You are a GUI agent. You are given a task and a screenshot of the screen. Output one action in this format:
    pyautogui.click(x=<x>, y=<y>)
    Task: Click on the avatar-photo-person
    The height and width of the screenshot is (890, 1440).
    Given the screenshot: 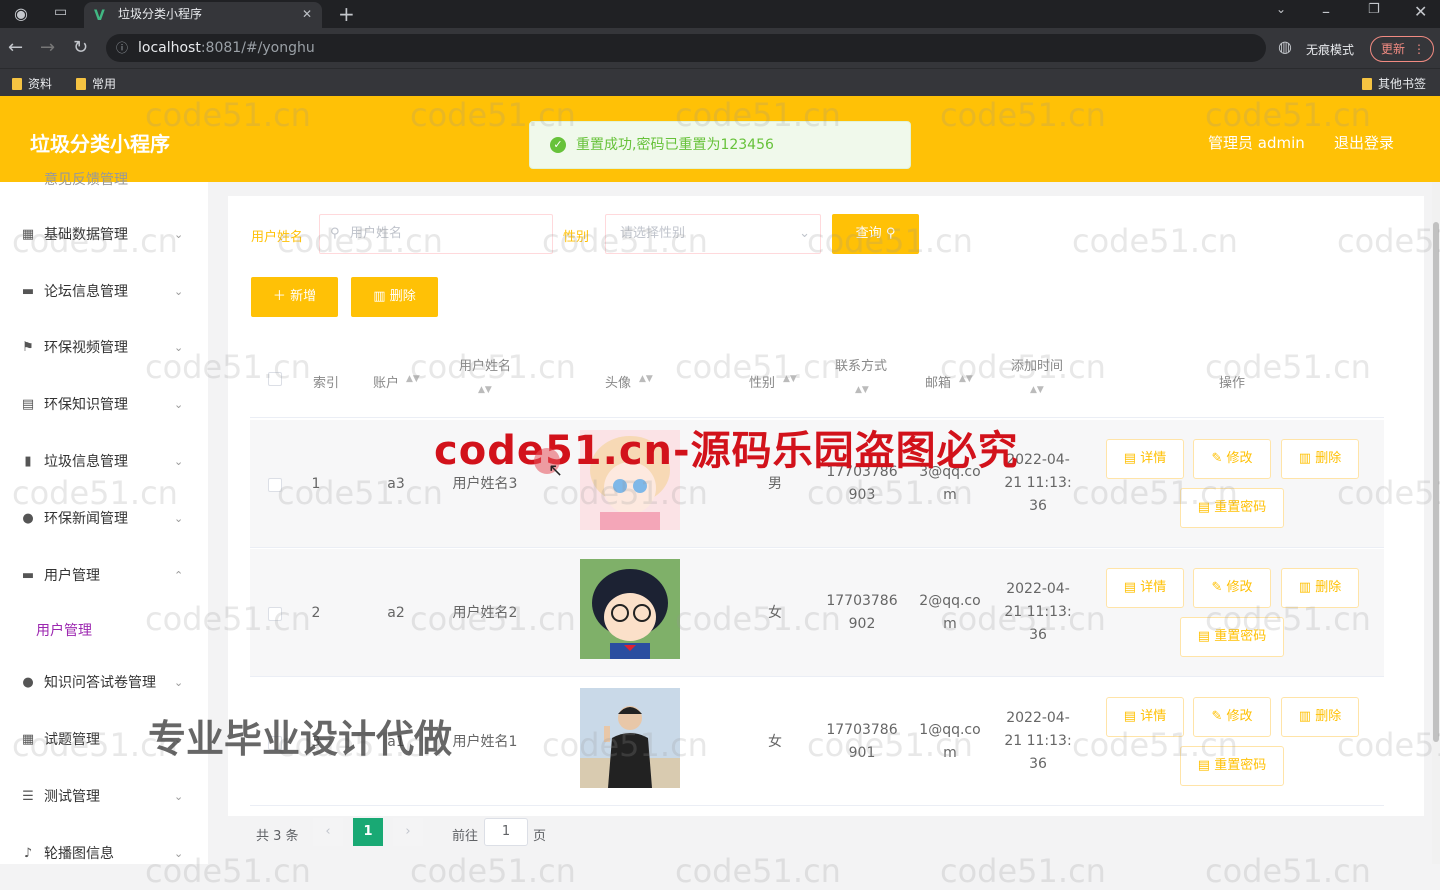 What is the action you would take?
    pyautogui.click(x=630, y=738)
    